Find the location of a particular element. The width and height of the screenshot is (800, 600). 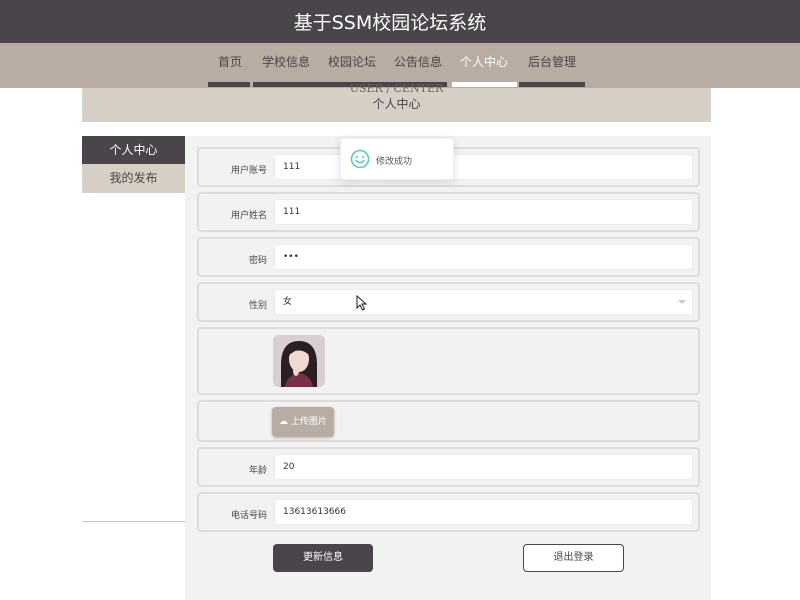

age-label: 年龄 is located at coordinates (257, 471).